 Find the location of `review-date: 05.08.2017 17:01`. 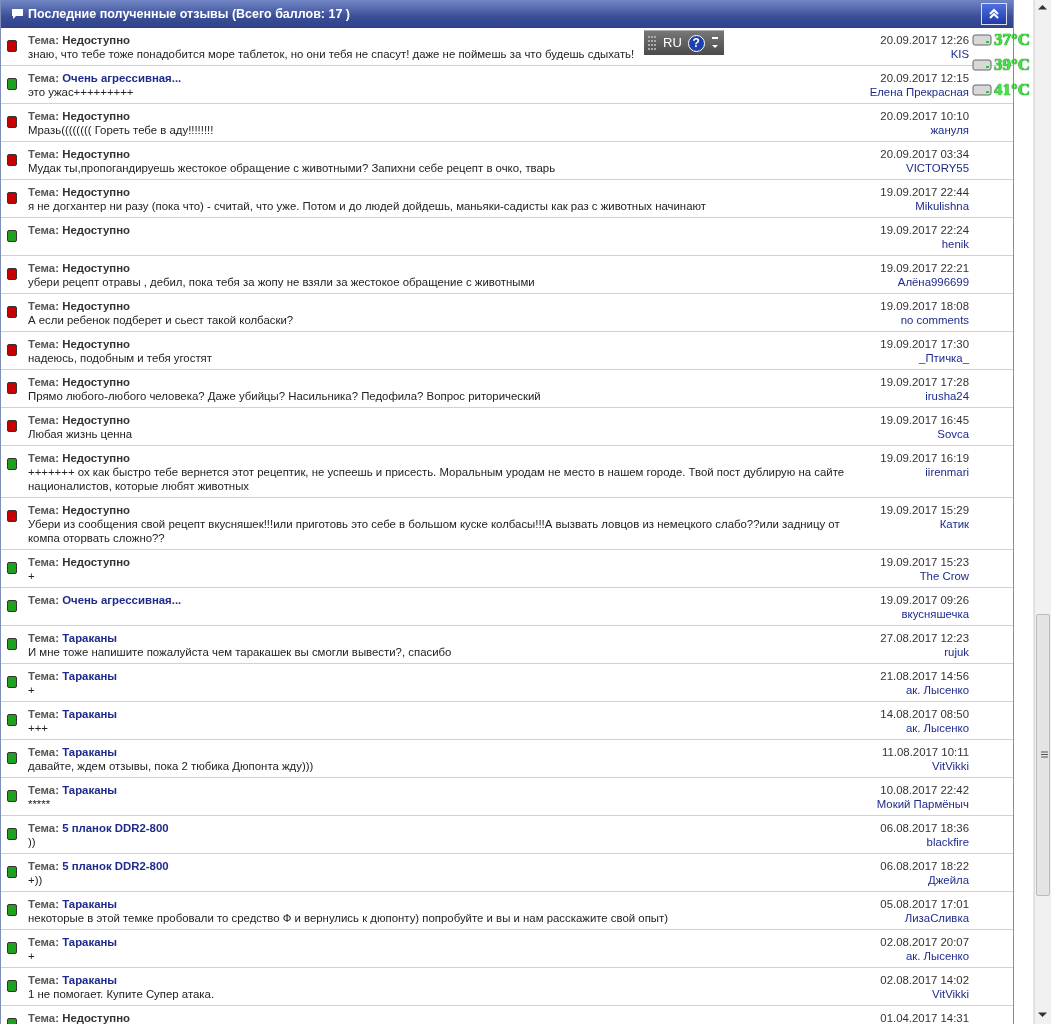

review-date: 05.08.2017 17:01 is located at coordinates (924, 904).